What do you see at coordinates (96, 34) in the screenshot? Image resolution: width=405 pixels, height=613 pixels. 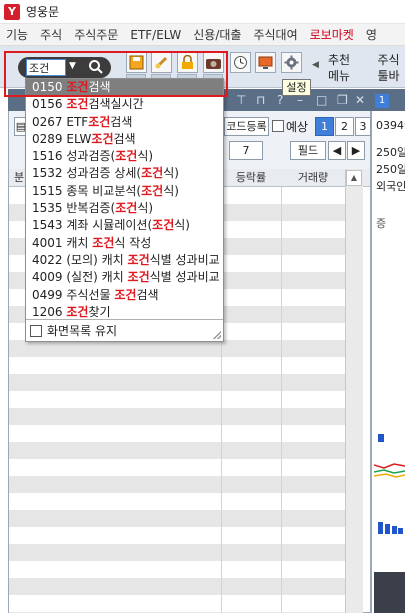 I see `menu-stock-order: 주식주문` at bounding box center [96, 34].